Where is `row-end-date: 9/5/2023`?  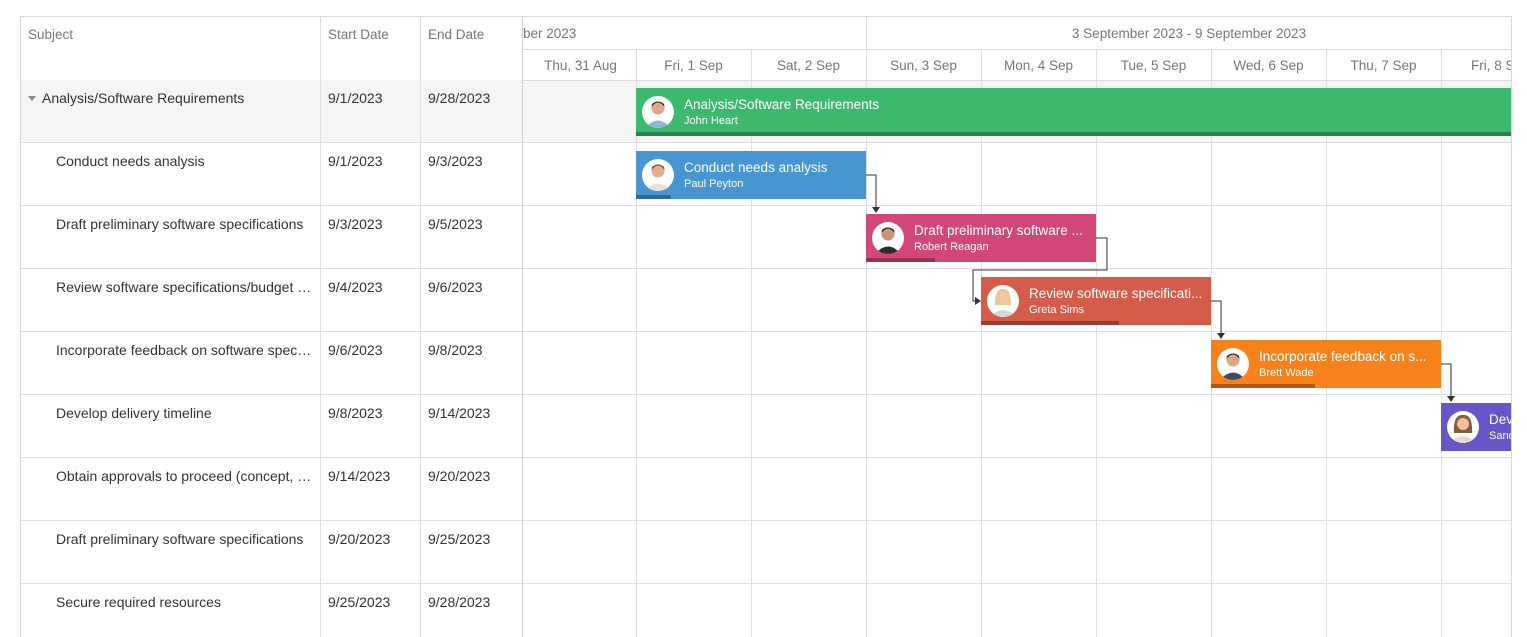 row-end-date: 9/5/2023 is located at coordinates (455, 224).